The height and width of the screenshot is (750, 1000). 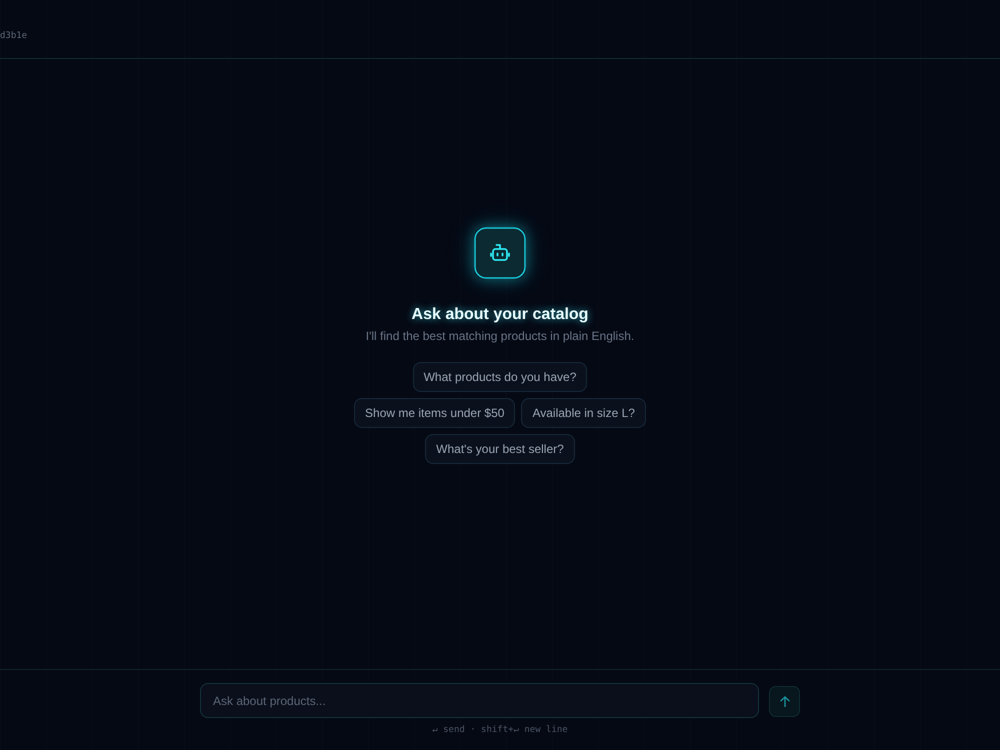 I want to click on arrow-up-icon, so click(x=785, y=701).